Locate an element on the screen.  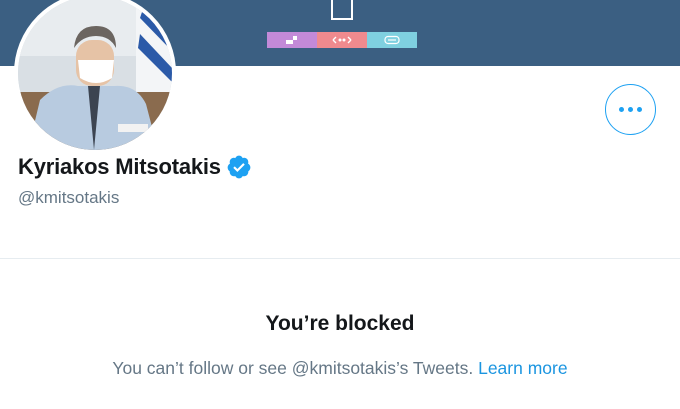
banner-tiles is located at coordinates (342, 40).